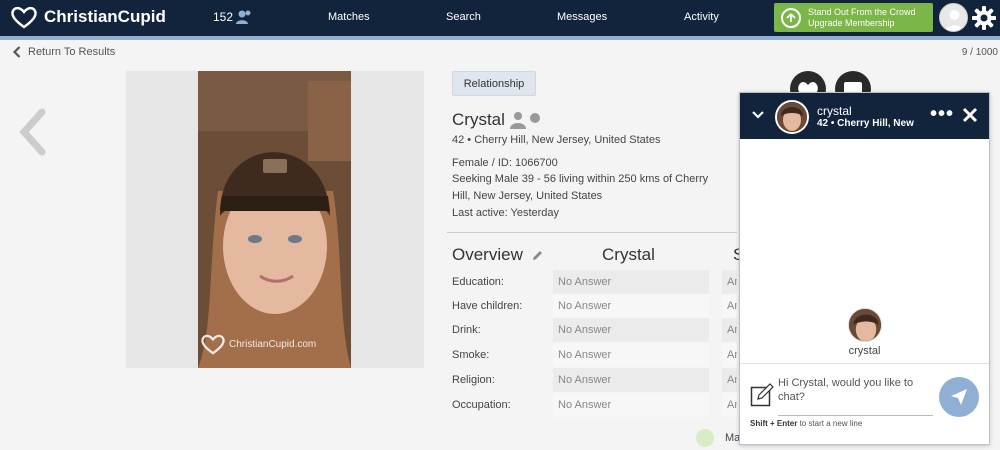 The width and height of the screenshot is (1000, 450). Describe the element at coordinates (867, 123) in the screenshot. I see `chat-contact-location: 42 • Cherry Hill, New Jersey` at that location.